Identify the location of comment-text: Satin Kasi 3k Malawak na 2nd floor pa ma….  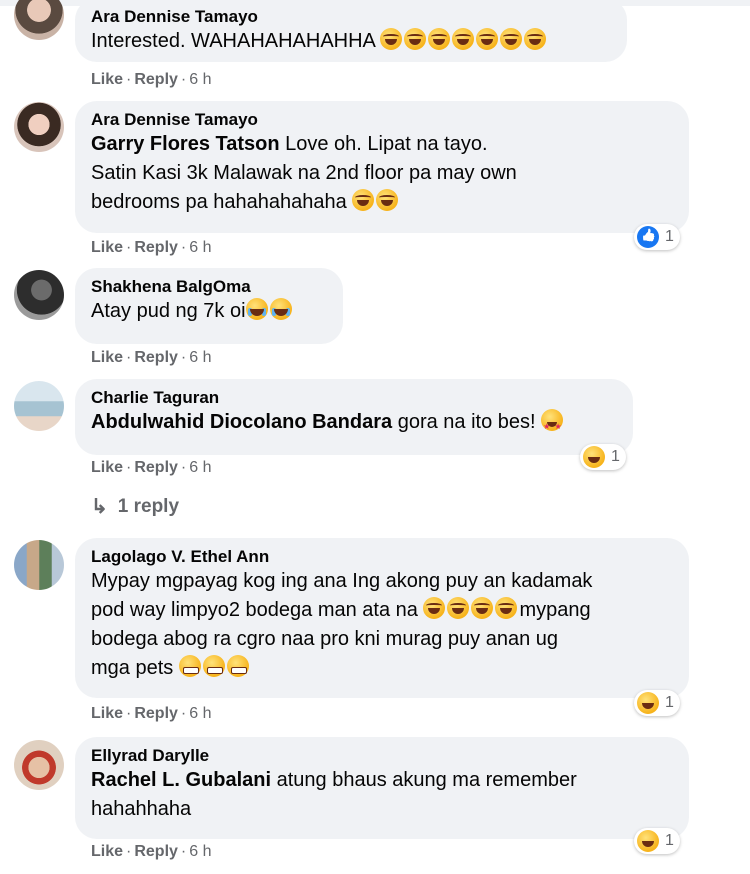
(304, 173).